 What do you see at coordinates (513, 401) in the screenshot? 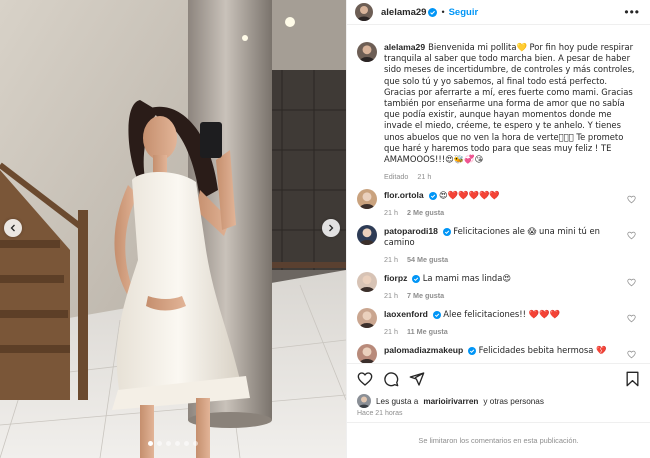
I see `likes-suffix: y otras personas` at bounding box center [513, 401].